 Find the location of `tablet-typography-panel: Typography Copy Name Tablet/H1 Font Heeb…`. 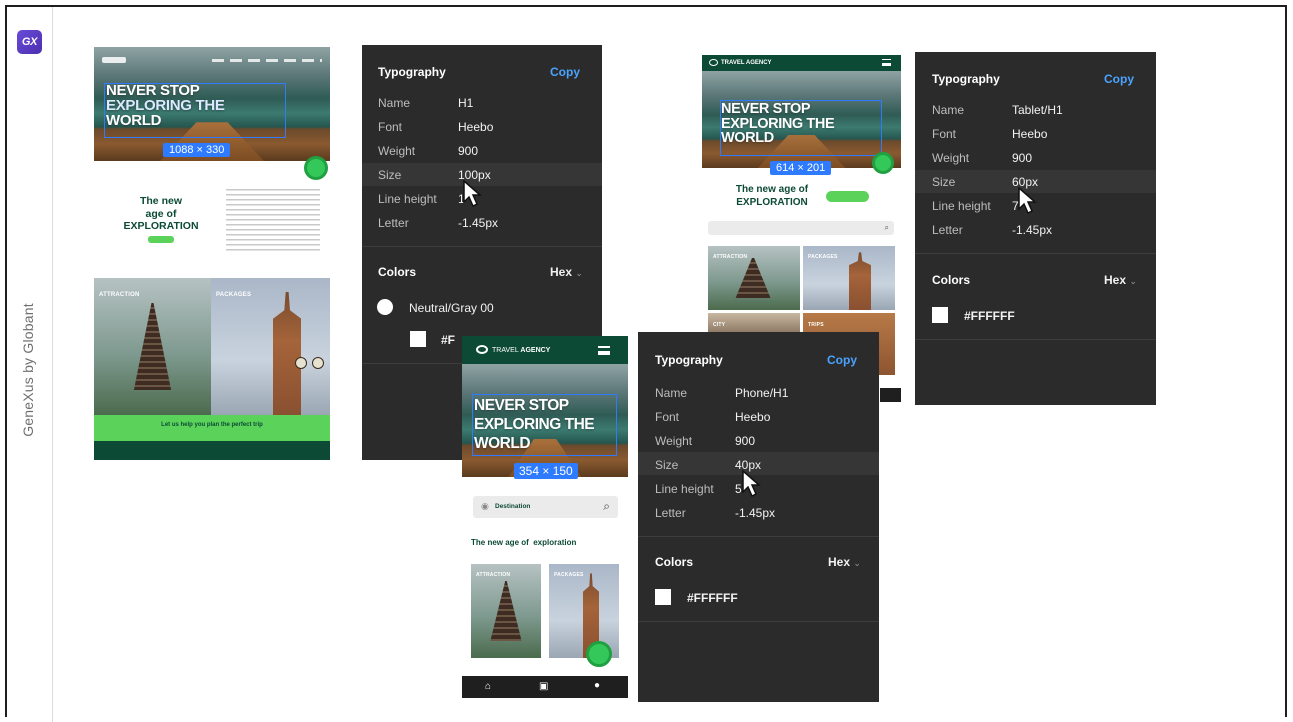

tablet-typography-panel: Typography Copy Name Tablet/H1 Font Heeb… is located at coordinates (1035, 228).